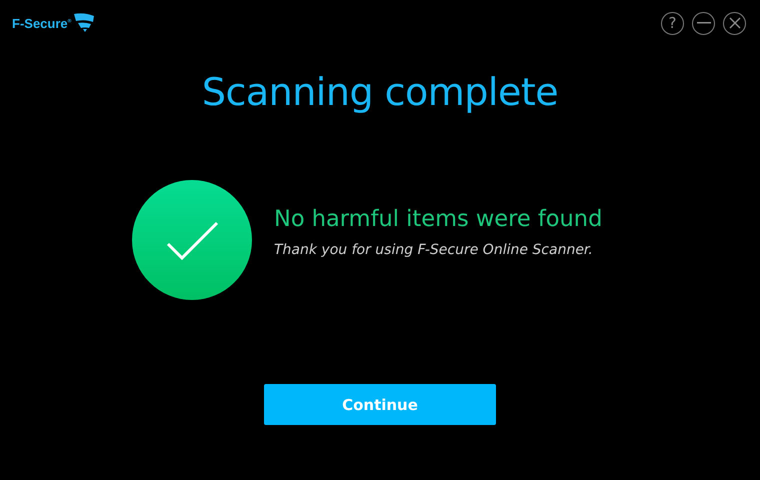 This screenshot has width=760, height=480. I want to click on help-button: ?, so click(672, 23).